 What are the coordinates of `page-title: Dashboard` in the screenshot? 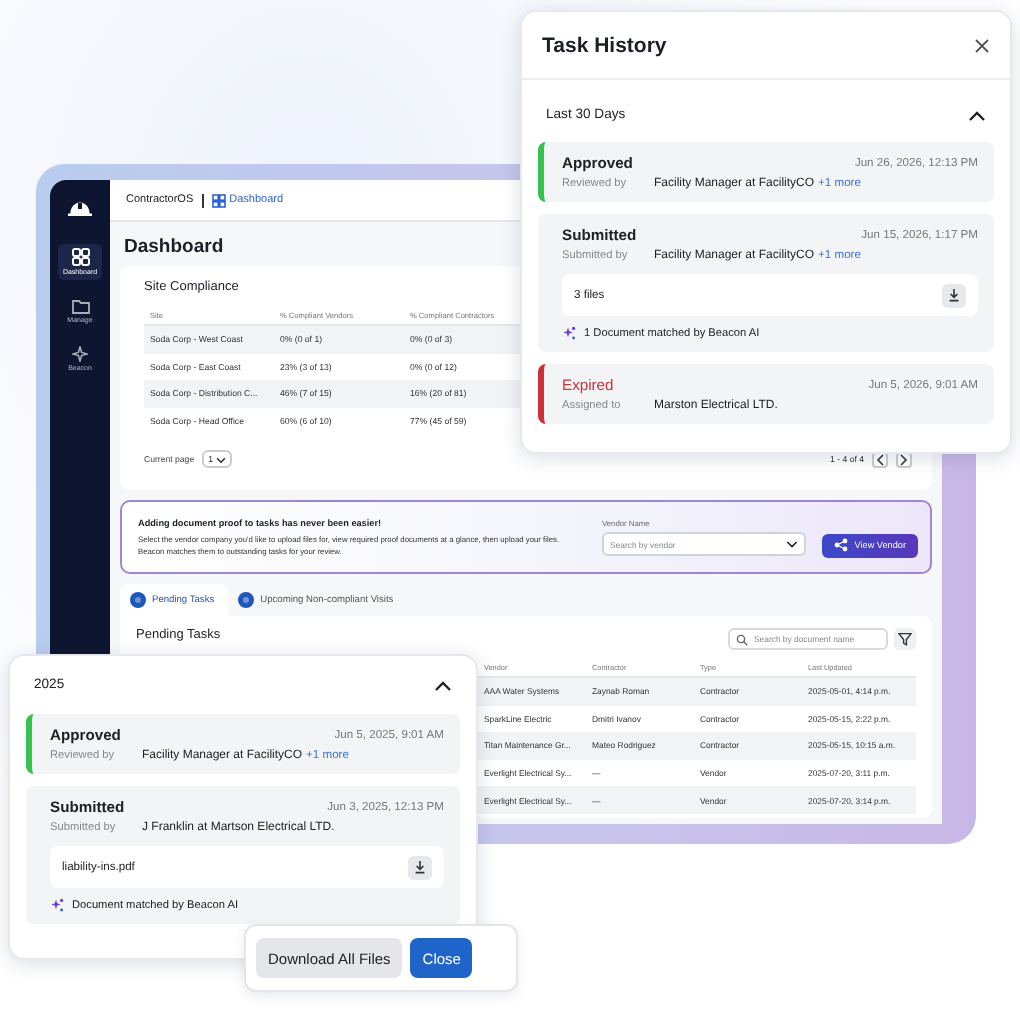 It's located at (174, 247).